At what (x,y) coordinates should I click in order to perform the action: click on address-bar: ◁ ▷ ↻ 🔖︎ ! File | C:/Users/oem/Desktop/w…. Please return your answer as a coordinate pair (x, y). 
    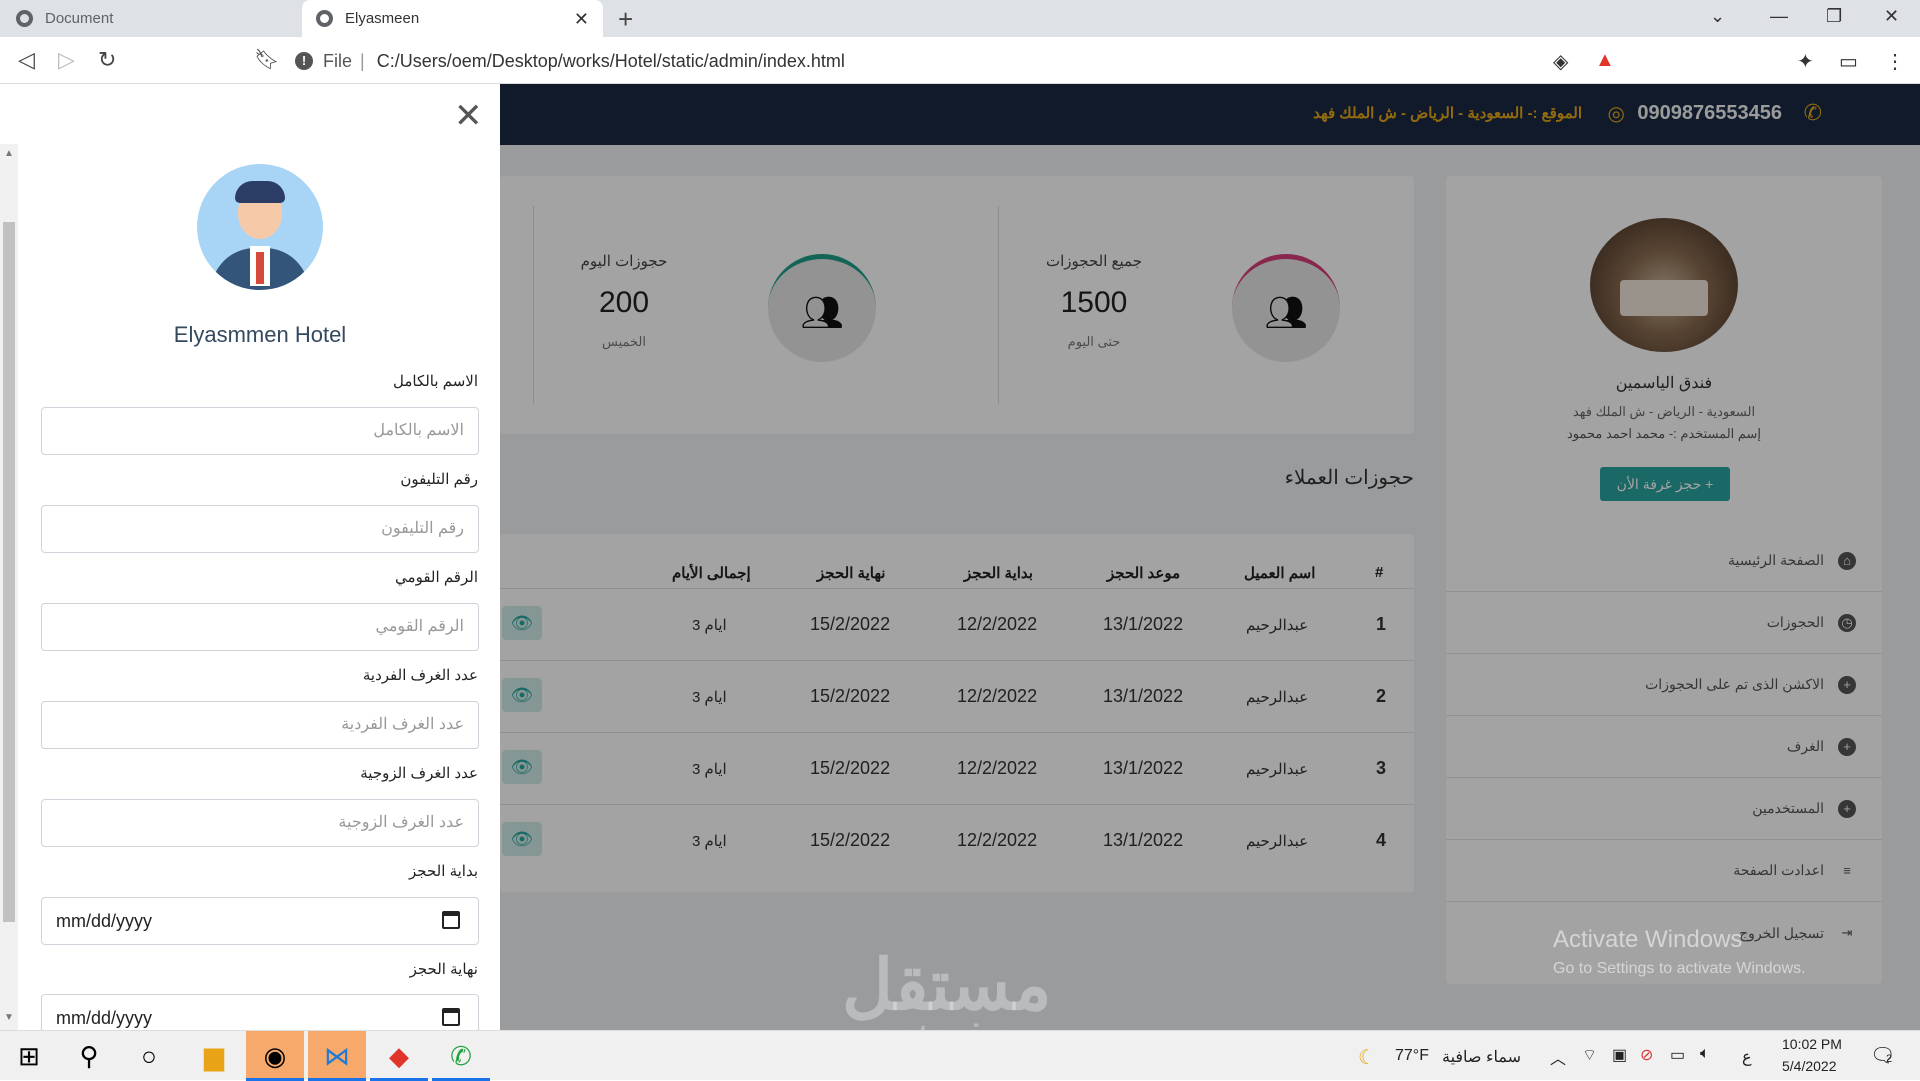
    Looking at the image, I should click on (960, 60).